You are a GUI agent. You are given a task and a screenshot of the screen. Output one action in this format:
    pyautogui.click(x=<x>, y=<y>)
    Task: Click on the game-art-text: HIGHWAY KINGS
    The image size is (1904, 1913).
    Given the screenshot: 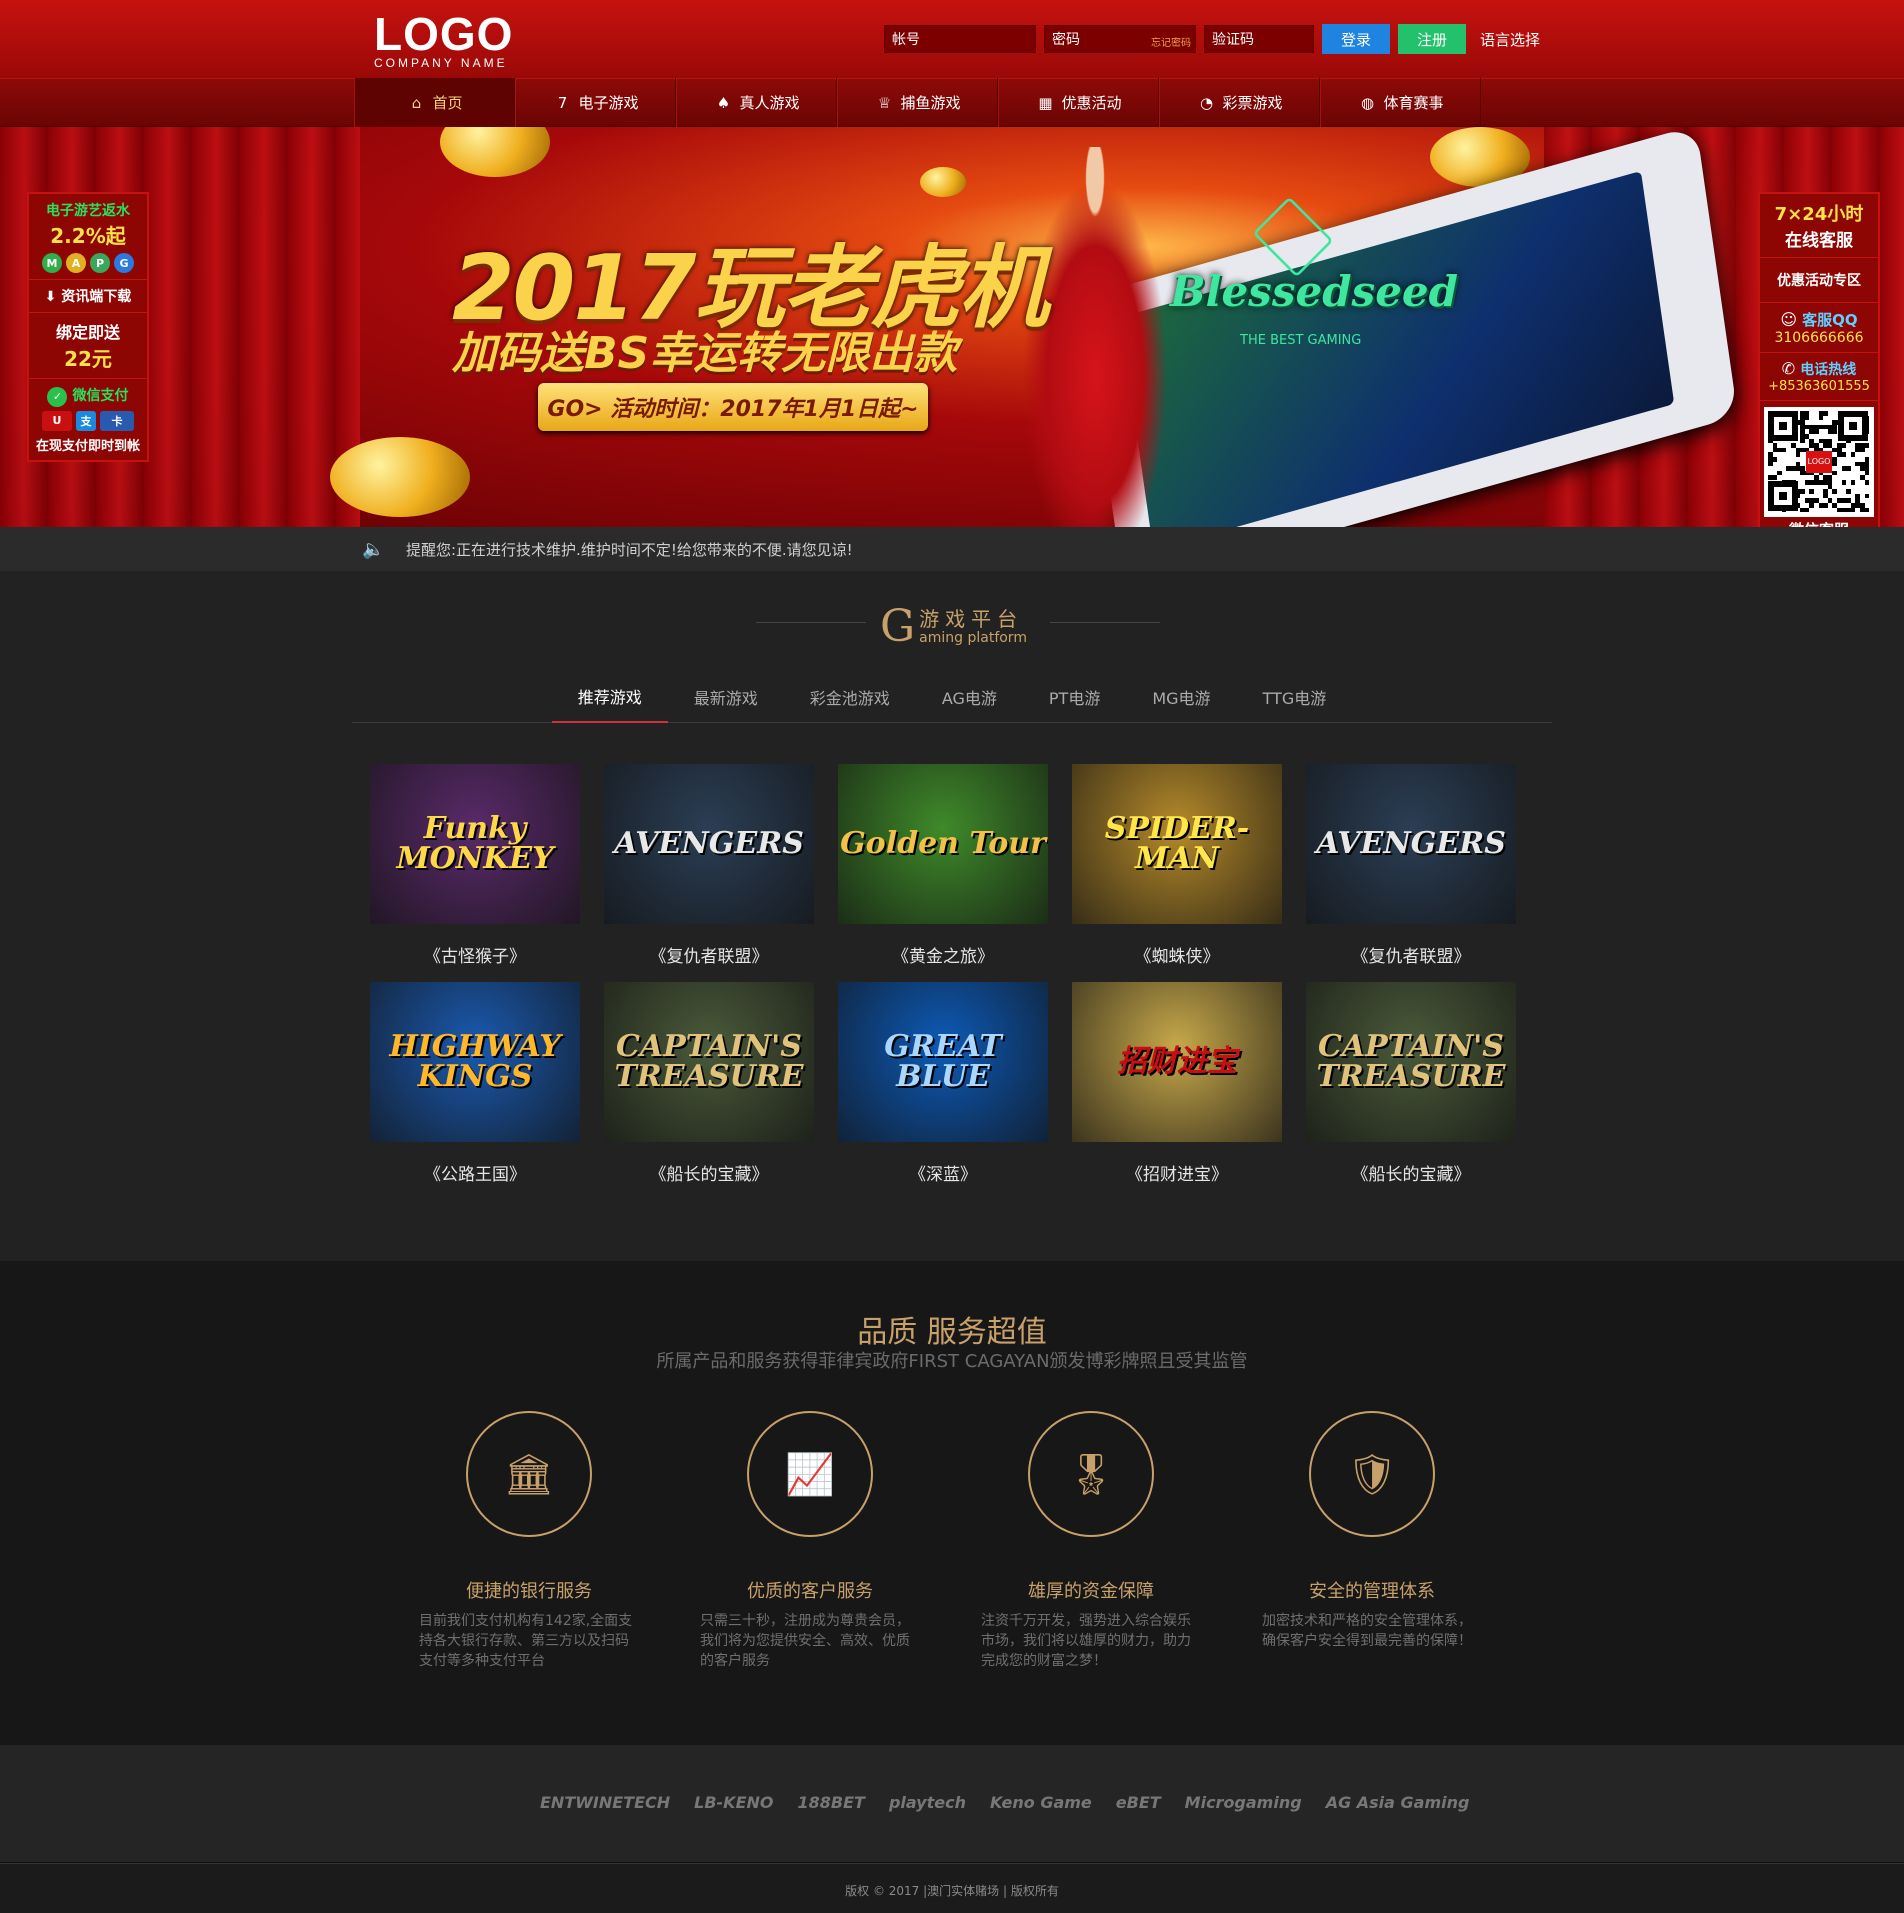 What is the action you would take?
    pyautogui.click(x=475, y=1061)
    